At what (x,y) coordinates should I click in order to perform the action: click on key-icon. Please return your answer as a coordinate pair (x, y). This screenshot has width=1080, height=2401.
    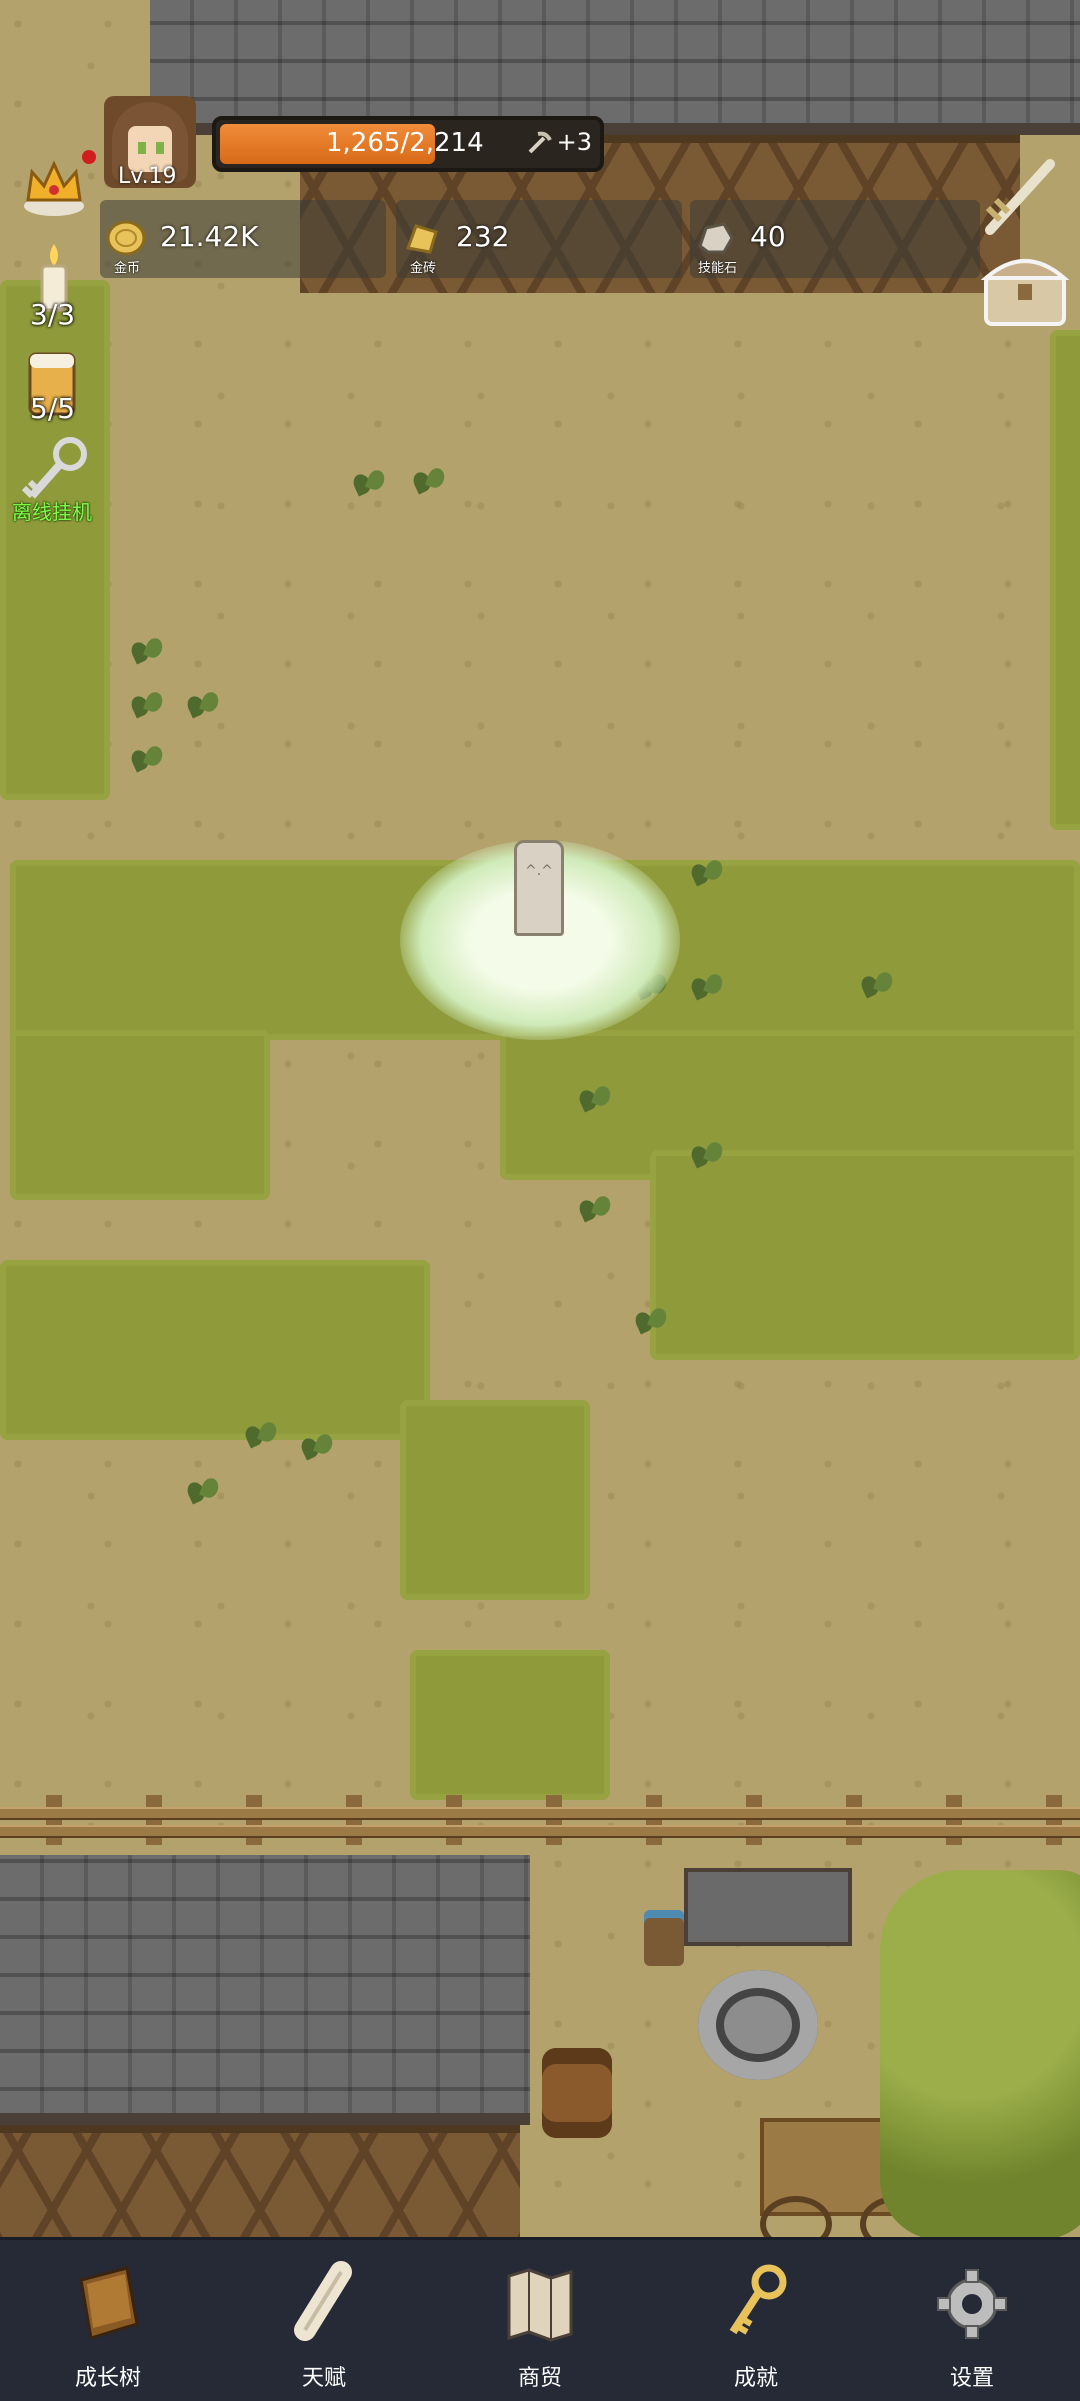
    Looking at the image, I should click on (758, 2299).